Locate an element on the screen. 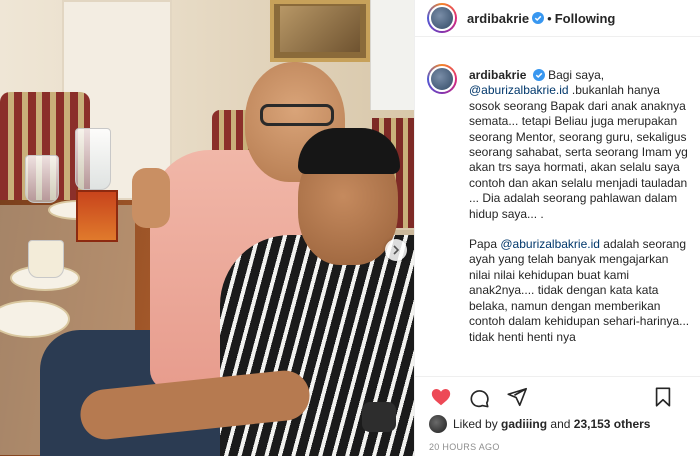  bookmark-icon is located at coordinates (663, 397).